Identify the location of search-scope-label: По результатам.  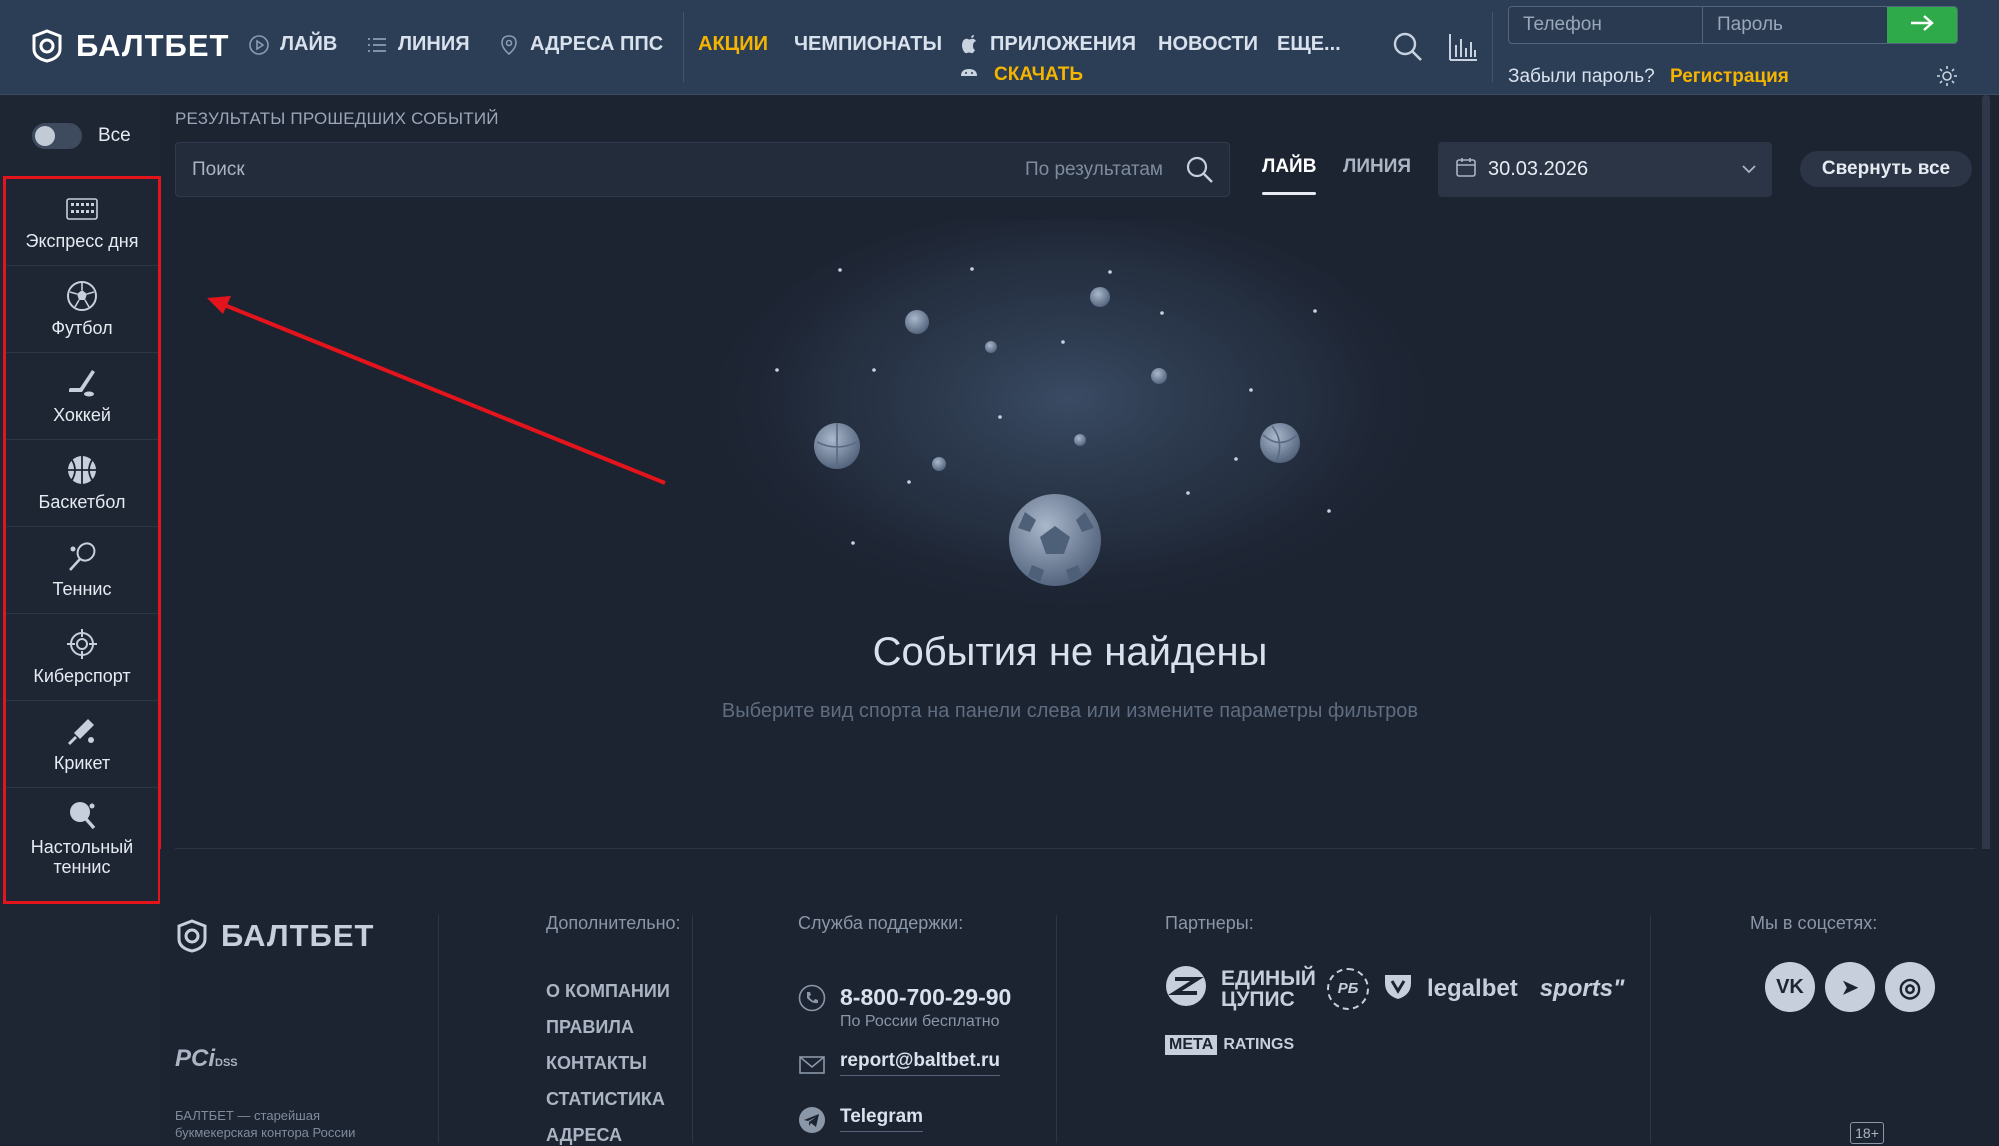
(1093, 169).